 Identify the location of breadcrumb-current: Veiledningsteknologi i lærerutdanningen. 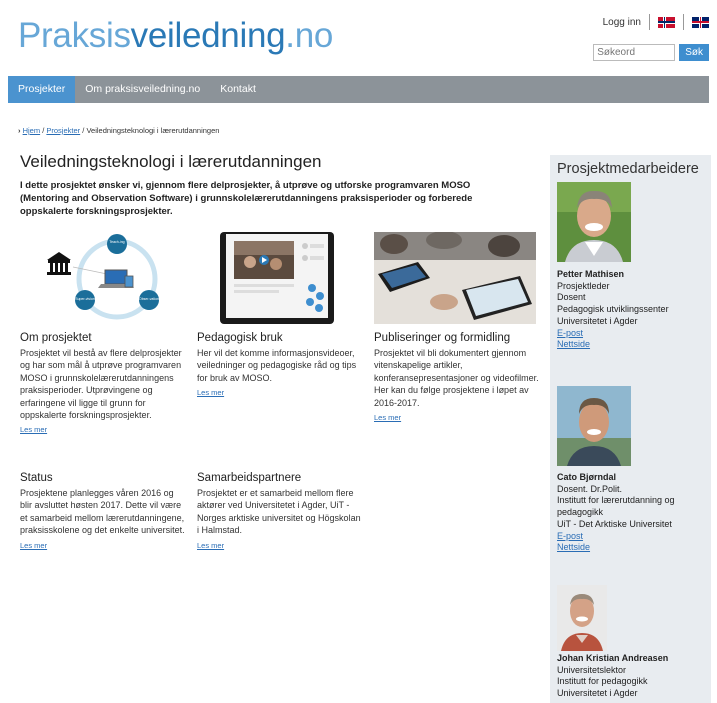
(153, 130).